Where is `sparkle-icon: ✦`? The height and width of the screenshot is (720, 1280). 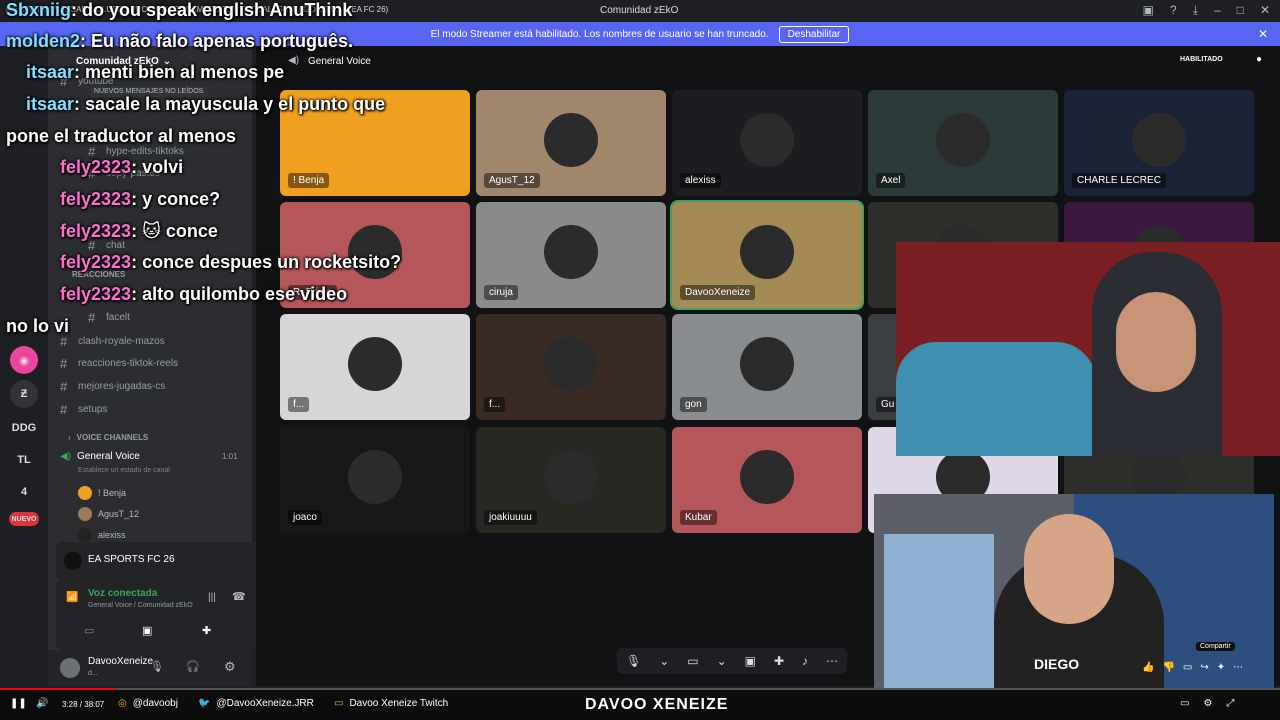
sparkle-icon: ✦ is located at coordinates (1221, 667).